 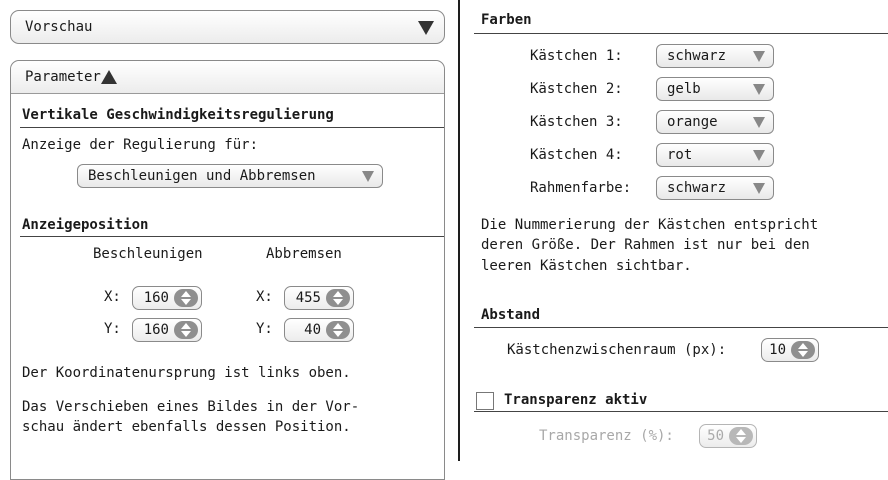 What do you see at coordinates (156, 298) in the screenshot?
I see `accel-x-value: 160` at bounding box center [156, 298].